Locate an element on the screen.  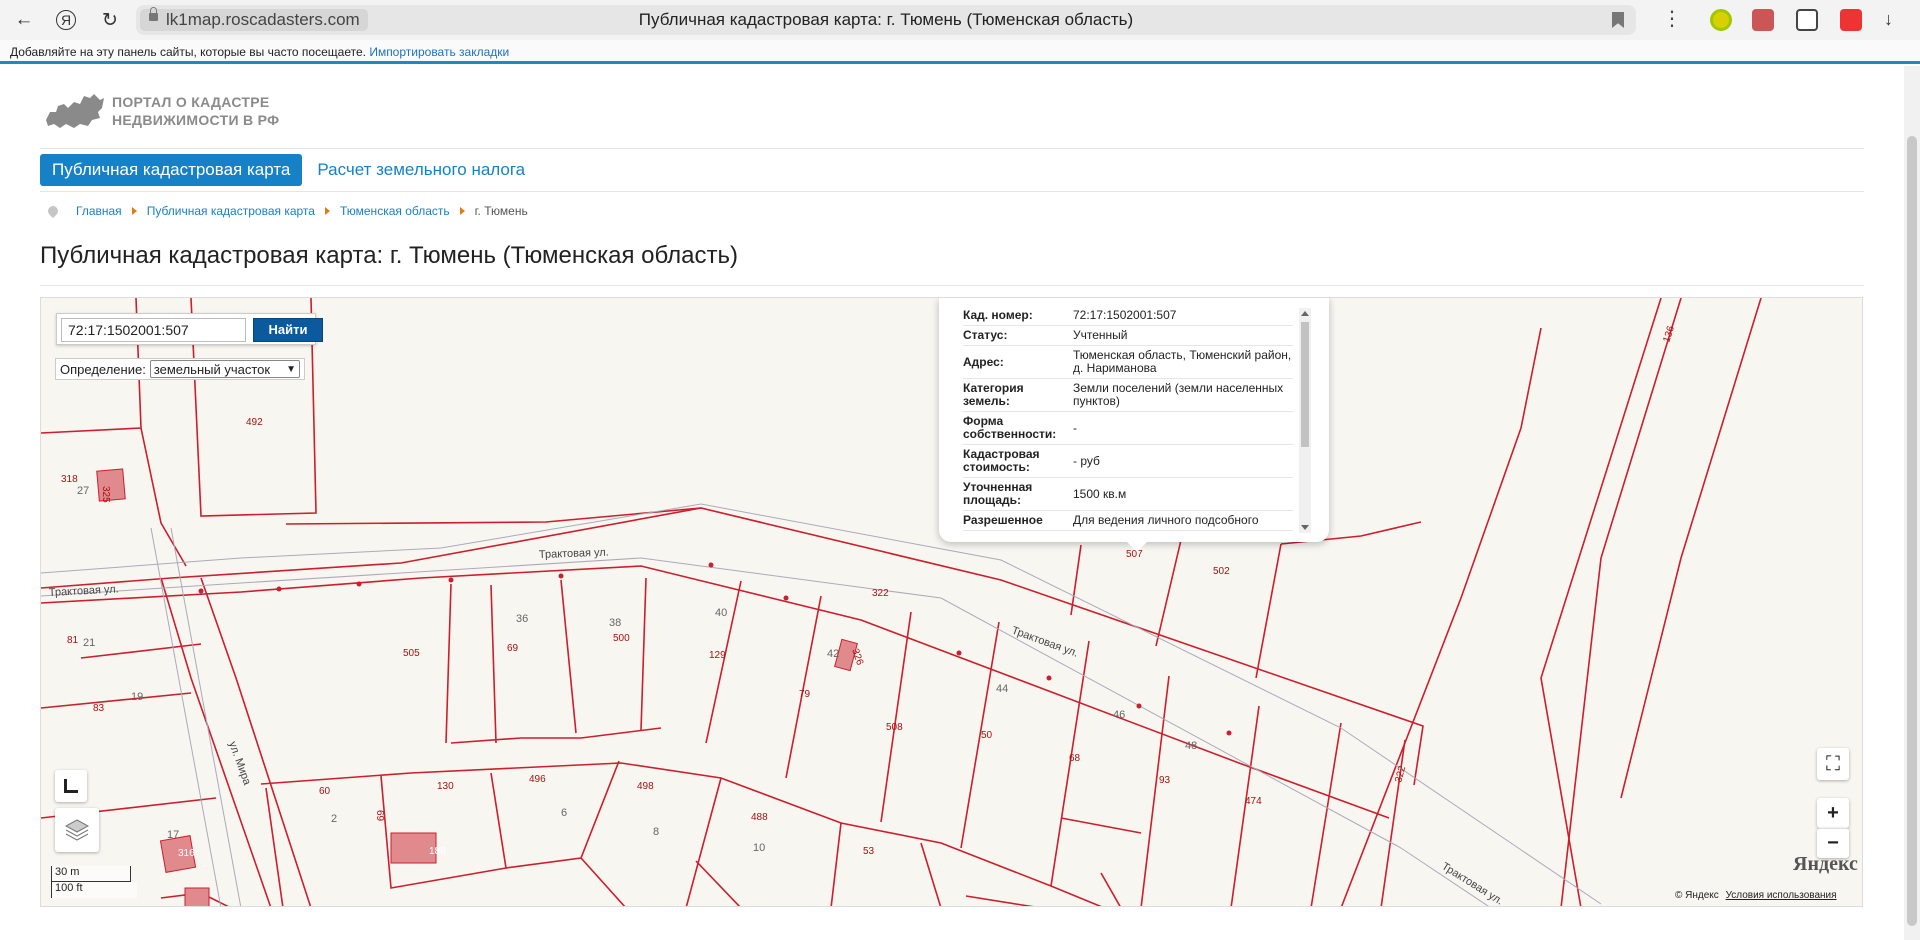
extension-user-icon is located at coordinates (1763, 20).